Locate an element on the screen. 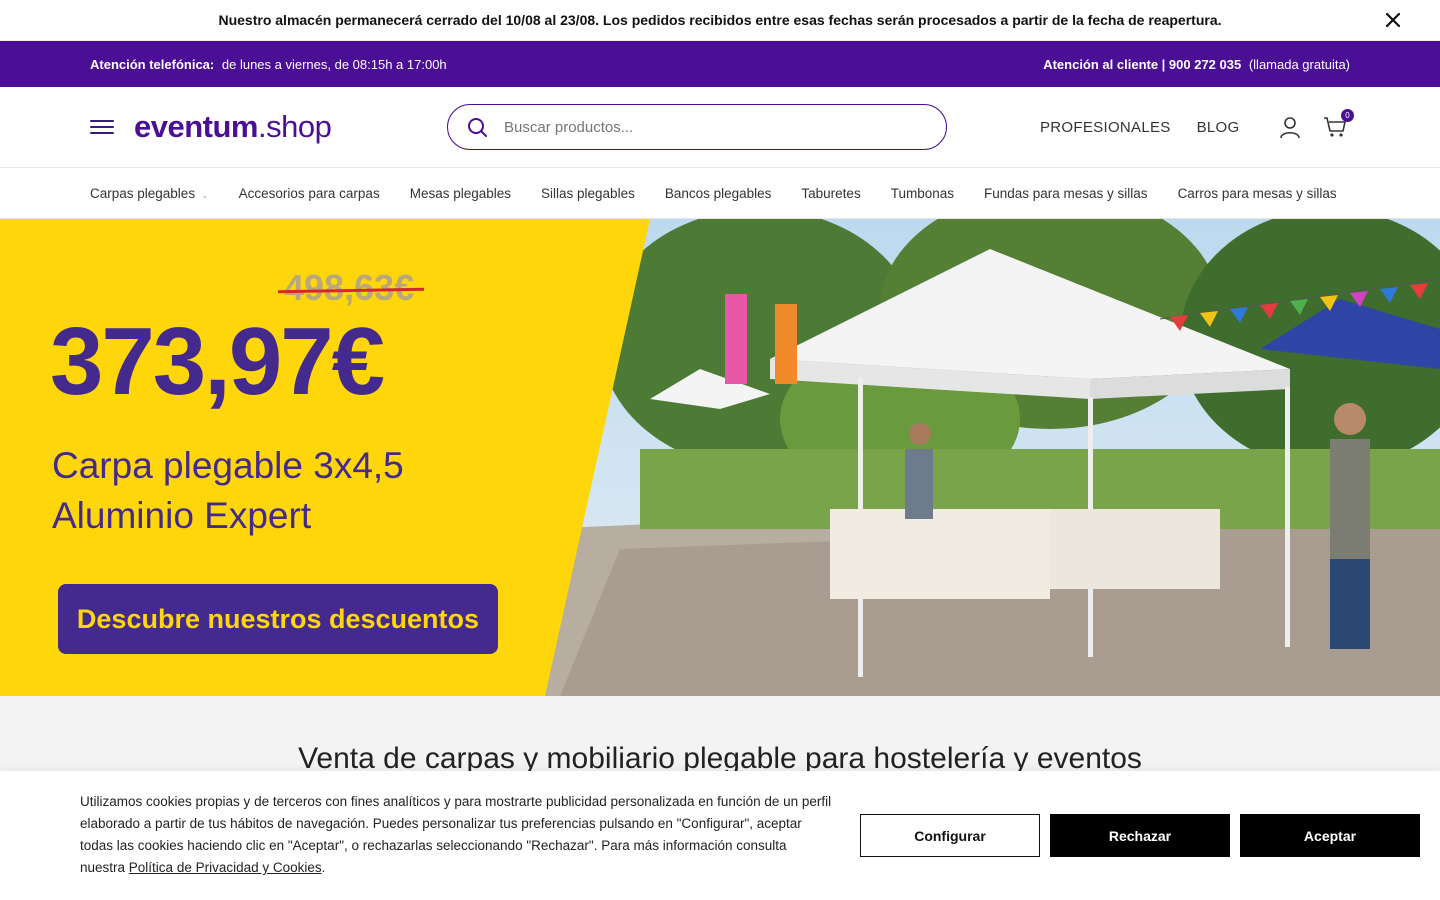  search-bar is located at coordinates (697, 127).